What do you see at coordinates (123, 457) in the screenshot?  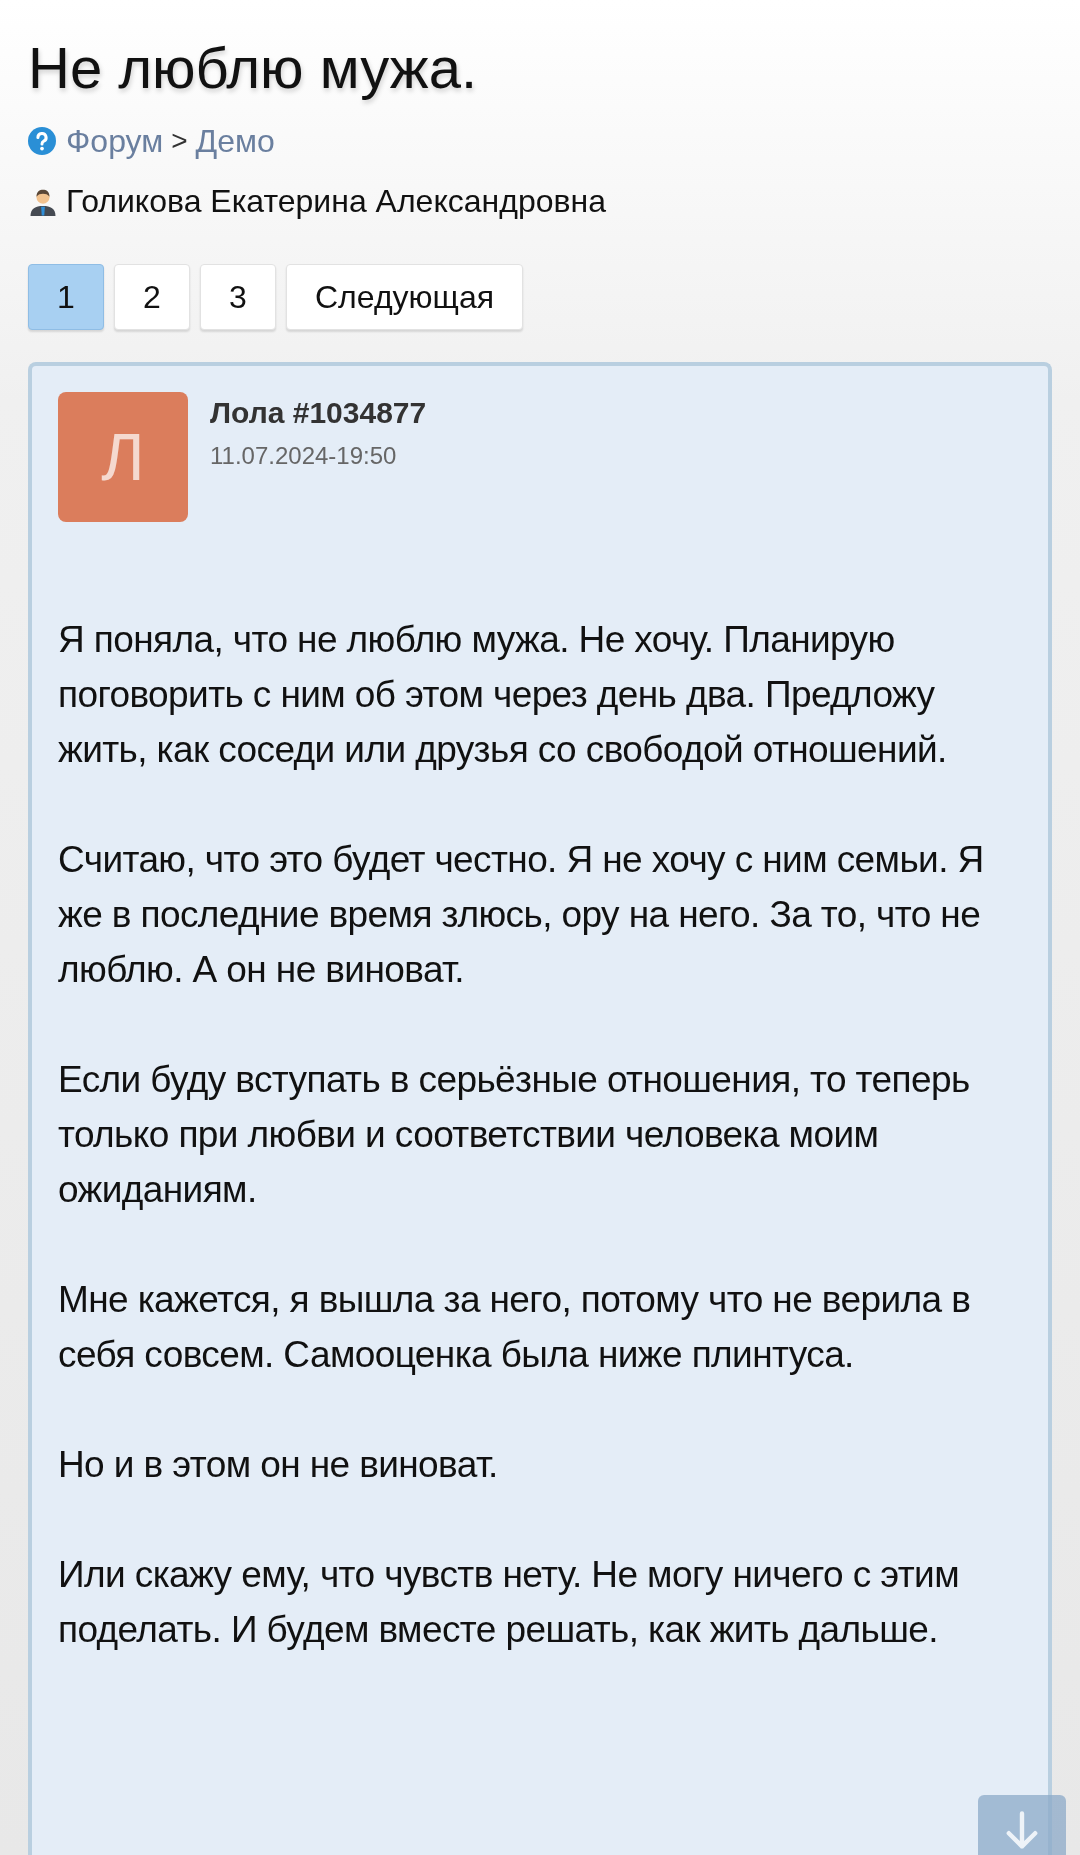 I see `user-avatar: Л` at bounding box center [123, 457].